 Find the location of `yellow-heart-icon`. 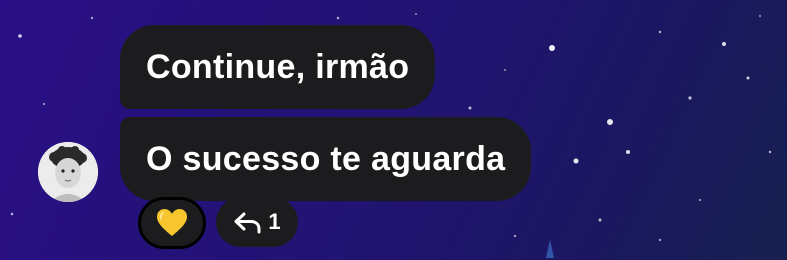

yellow-heart-icon is located at coordinates (172, 222).